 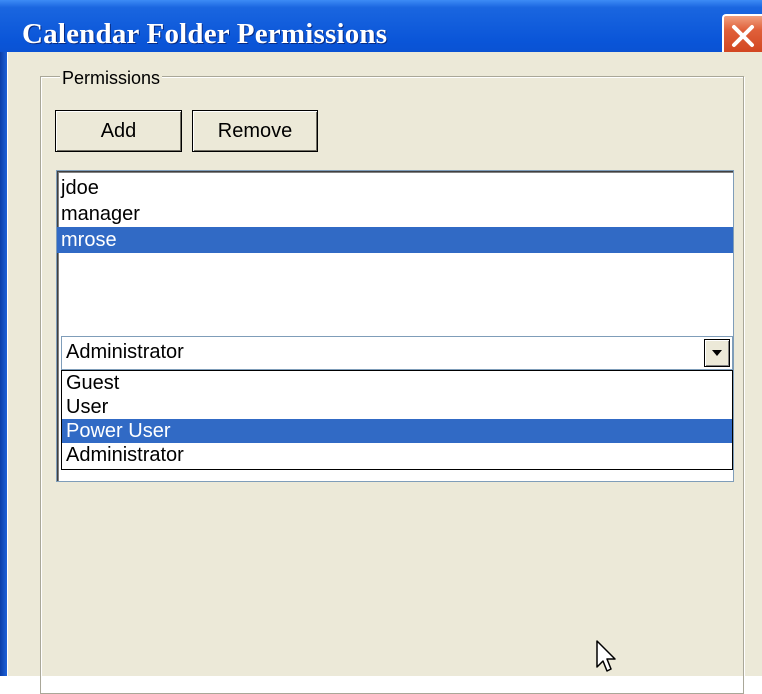 What do you see at coordinates (397, 431) in the screenshot?
I see `role-option: Power User` at bounding box center [397, 431].